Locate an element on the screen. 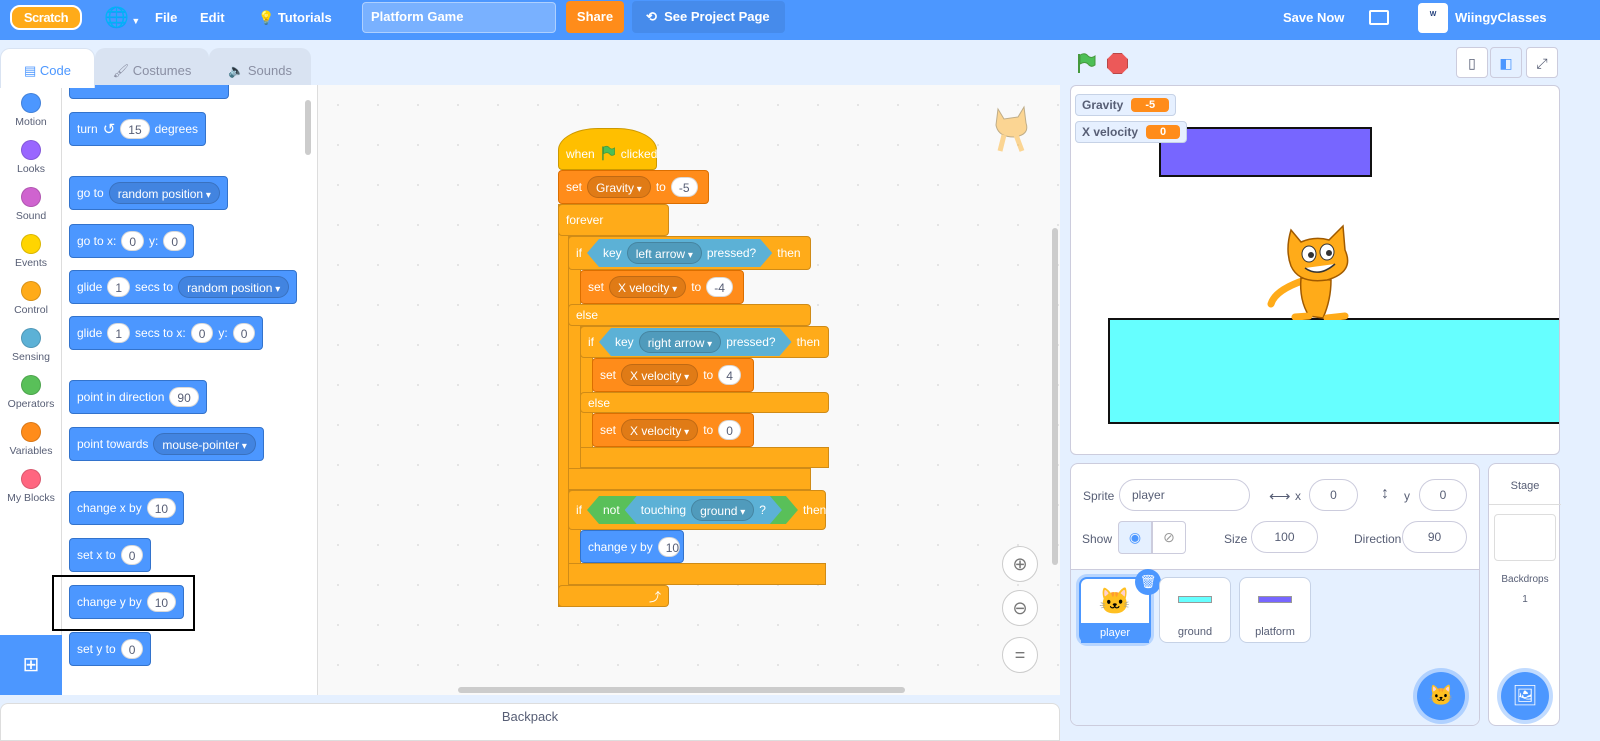 Image resolution: width=1600 pixels, height=741 pixels. tab-sounds: 🔈 Sounds is located at coordinates (260, 68).